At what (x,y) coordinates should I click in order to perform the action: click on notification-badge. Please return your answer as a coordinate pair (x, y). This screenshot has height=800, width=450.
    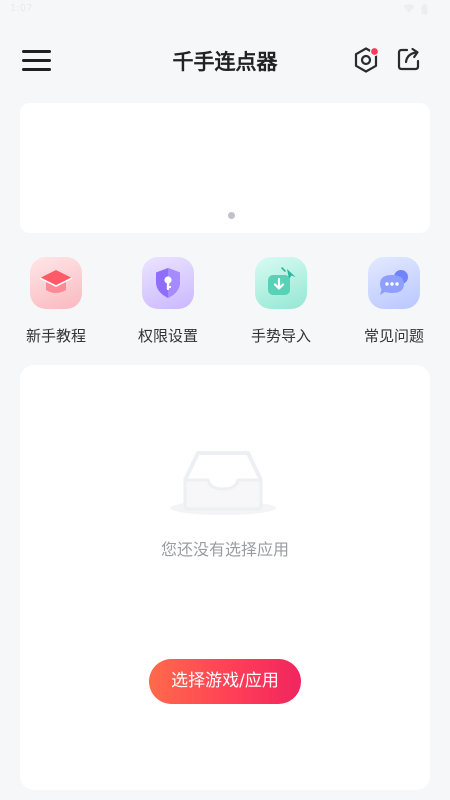
    Looking at the image, I should click on (374, 51).